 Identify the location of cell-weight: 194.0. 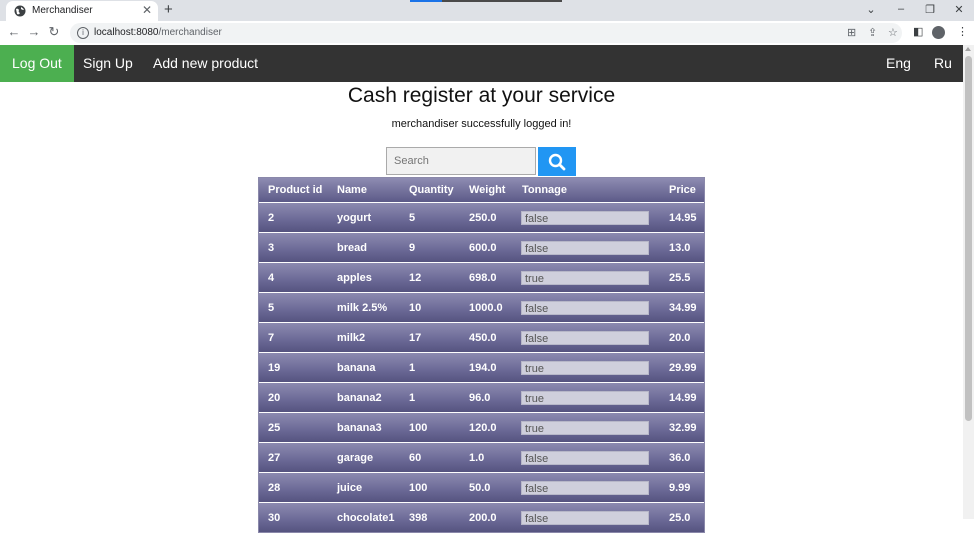
(486, 367).